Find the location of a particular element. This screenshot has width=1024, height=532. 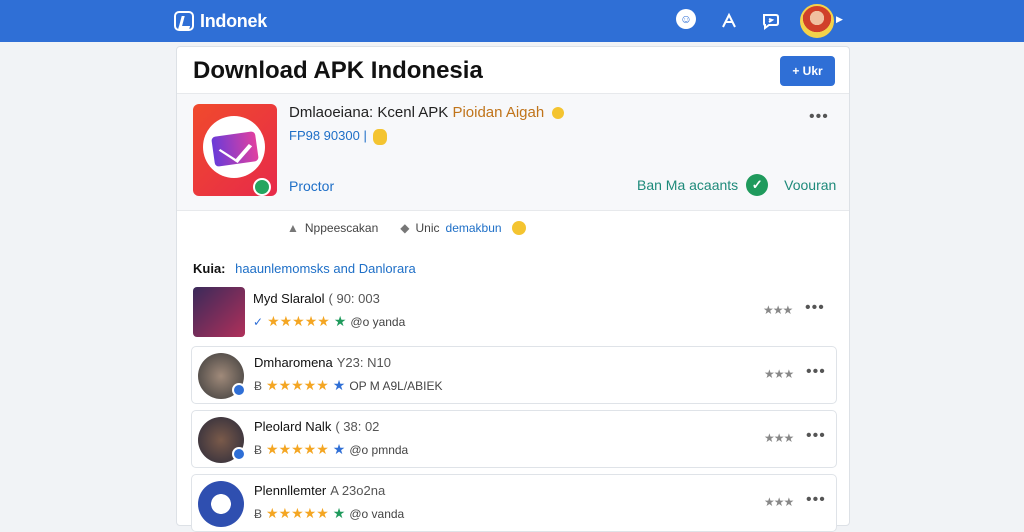

featured-subtitle: FP98 90300 | is located at coordinates (338, 136).